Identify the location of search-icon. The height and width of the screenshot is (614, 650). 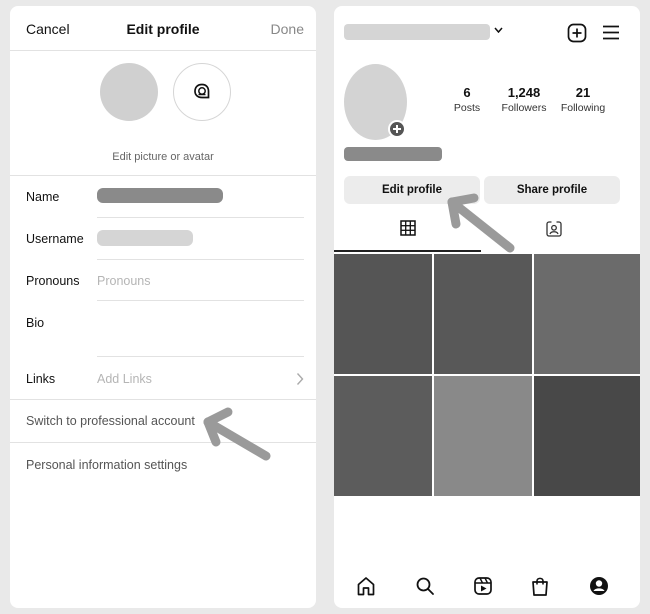
(425, 586).